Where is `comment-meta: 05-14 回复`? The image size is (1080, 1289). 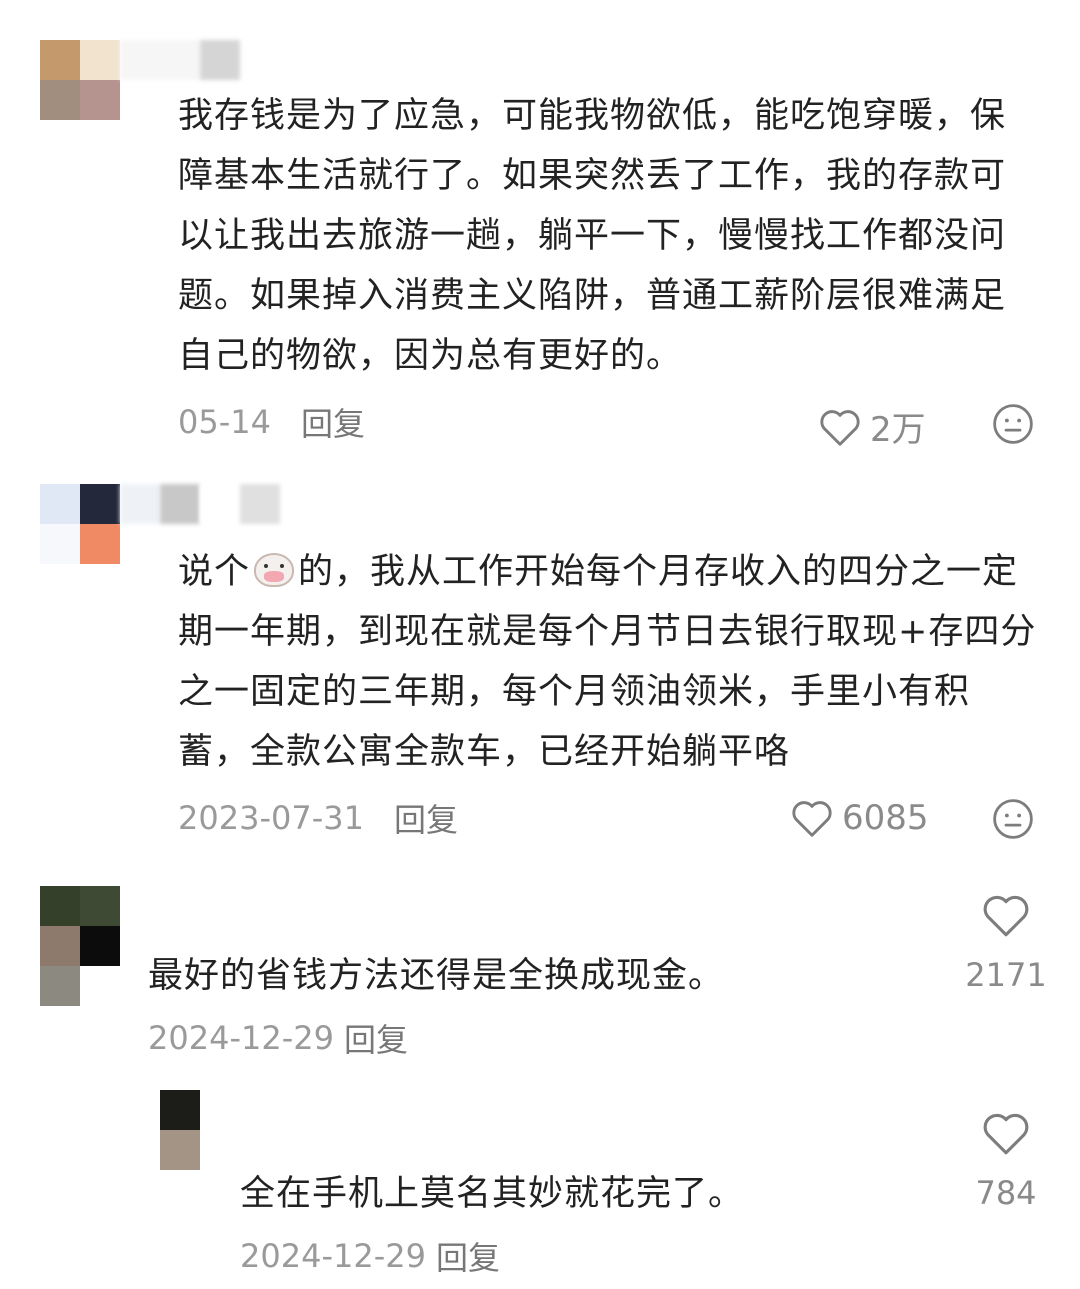
comment-meta: 05-14 回复 is located at coordinates (271, 422).